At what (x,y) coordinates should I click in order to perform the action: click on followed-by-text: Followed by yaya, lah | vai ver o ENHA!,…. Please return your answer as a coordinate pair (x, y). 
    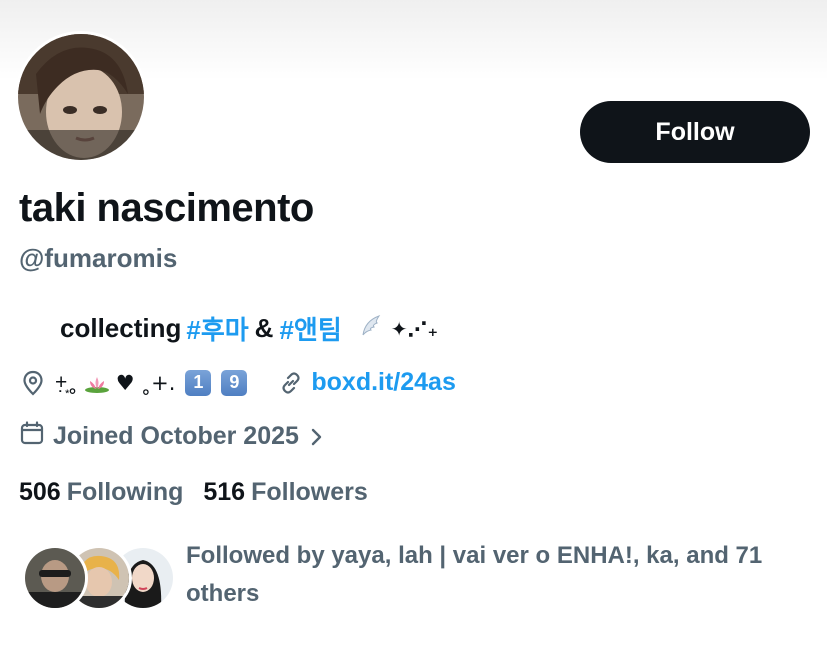
    Looking at the image, I should click on (501, 575).